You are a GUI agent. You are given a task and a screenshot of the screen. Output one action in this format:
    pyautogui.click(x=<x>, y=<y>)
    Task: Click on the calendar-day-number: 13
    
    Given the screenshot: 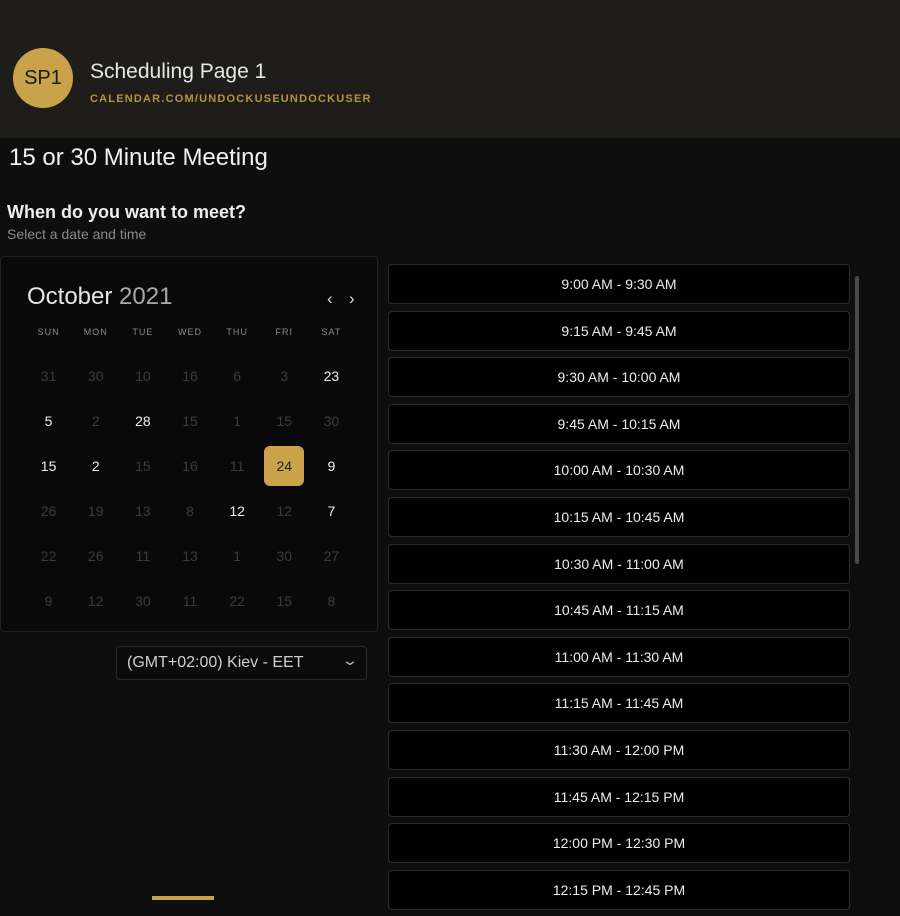 What is the action you would take?
    pyautogui.click(x=190, y=555)
    